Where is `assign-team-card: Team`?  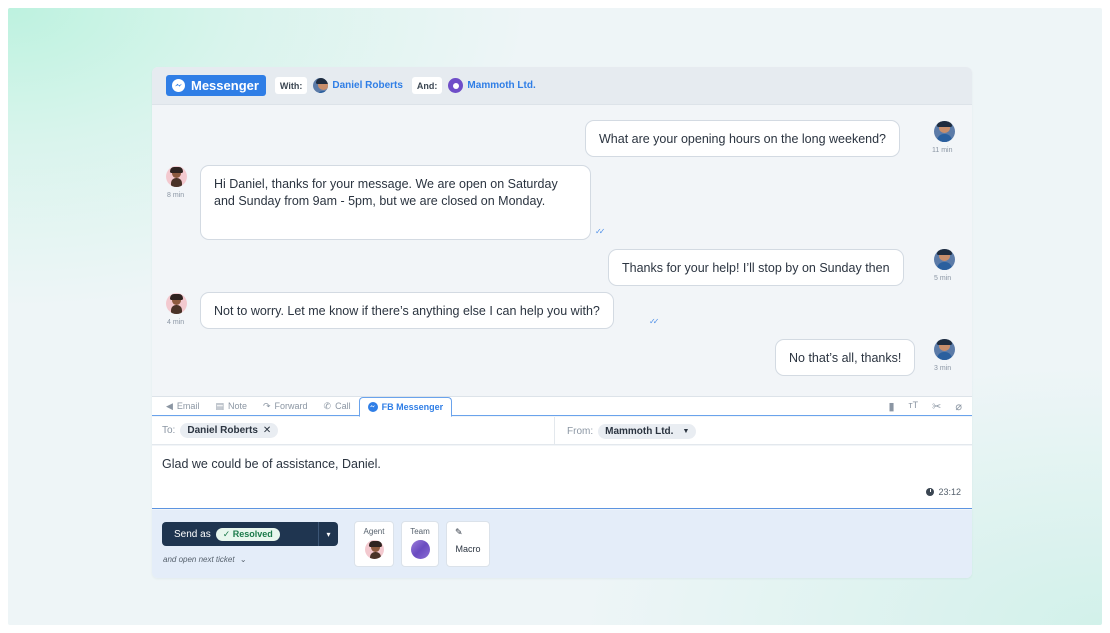
assign-team-card: Team is located at coordinates (420, 544).